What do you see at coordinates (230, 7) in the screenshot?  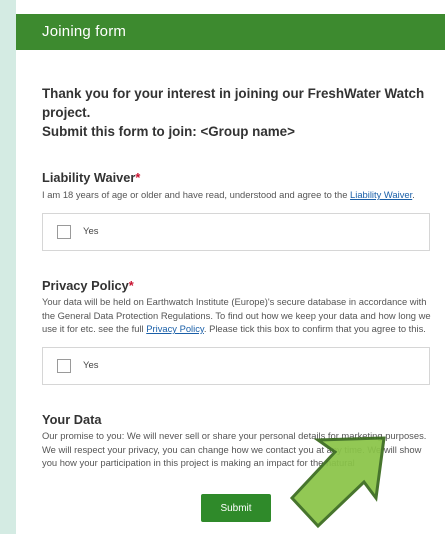 I see `top-strip` at bounding box center [230, 7].